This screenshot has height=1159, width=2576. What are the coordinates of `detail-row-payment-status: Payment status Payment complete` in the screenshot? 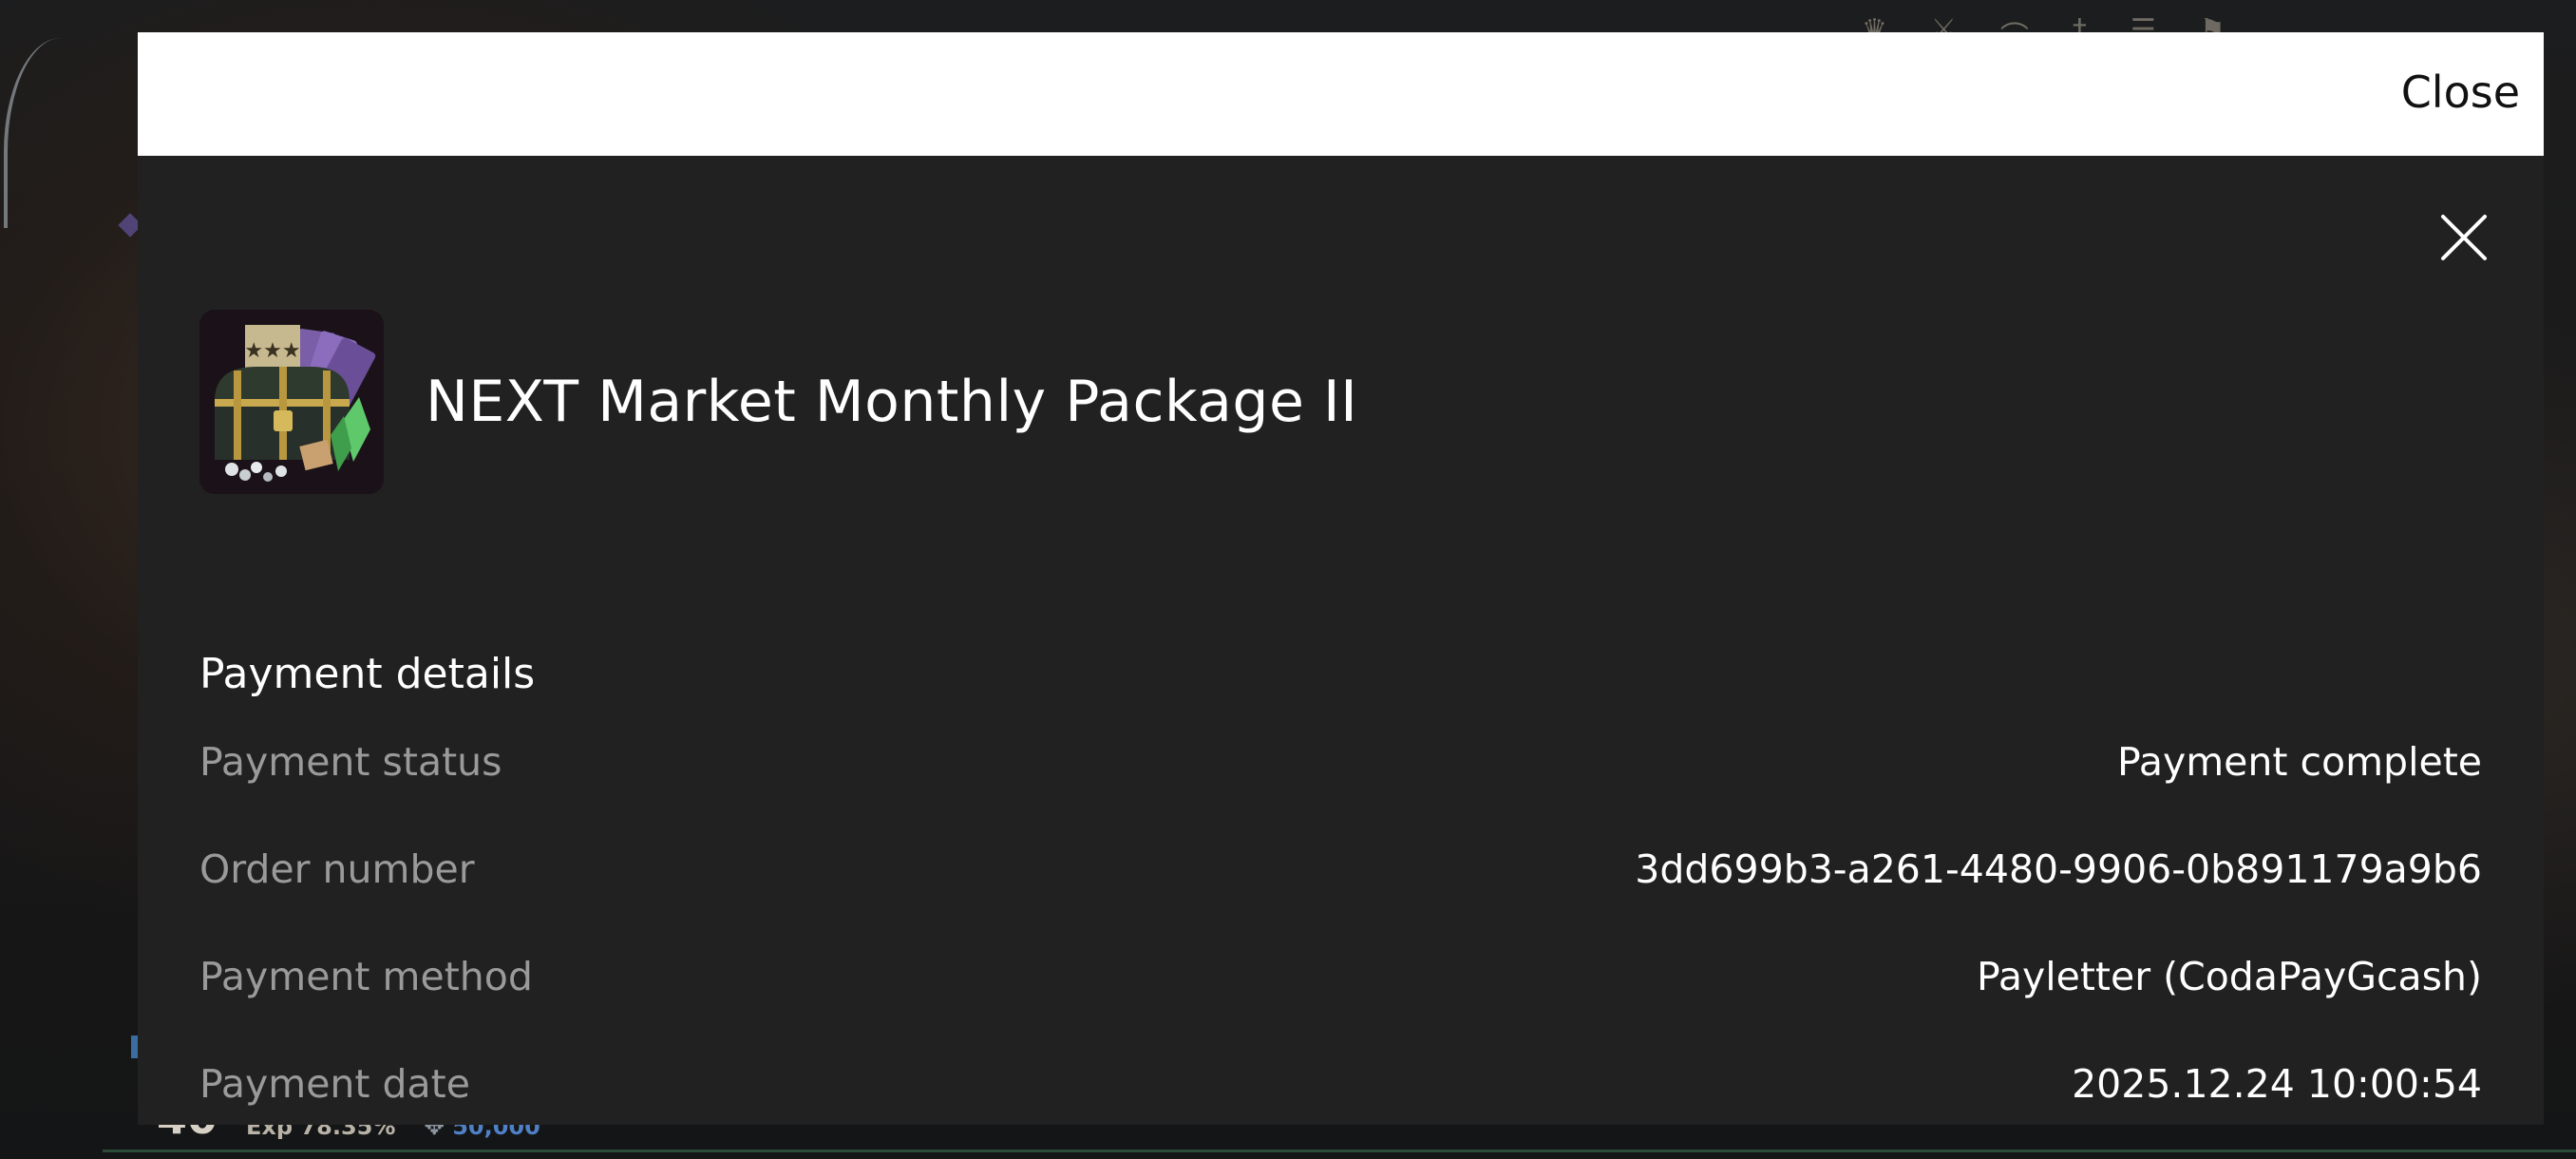 It's located at (1340, 761).